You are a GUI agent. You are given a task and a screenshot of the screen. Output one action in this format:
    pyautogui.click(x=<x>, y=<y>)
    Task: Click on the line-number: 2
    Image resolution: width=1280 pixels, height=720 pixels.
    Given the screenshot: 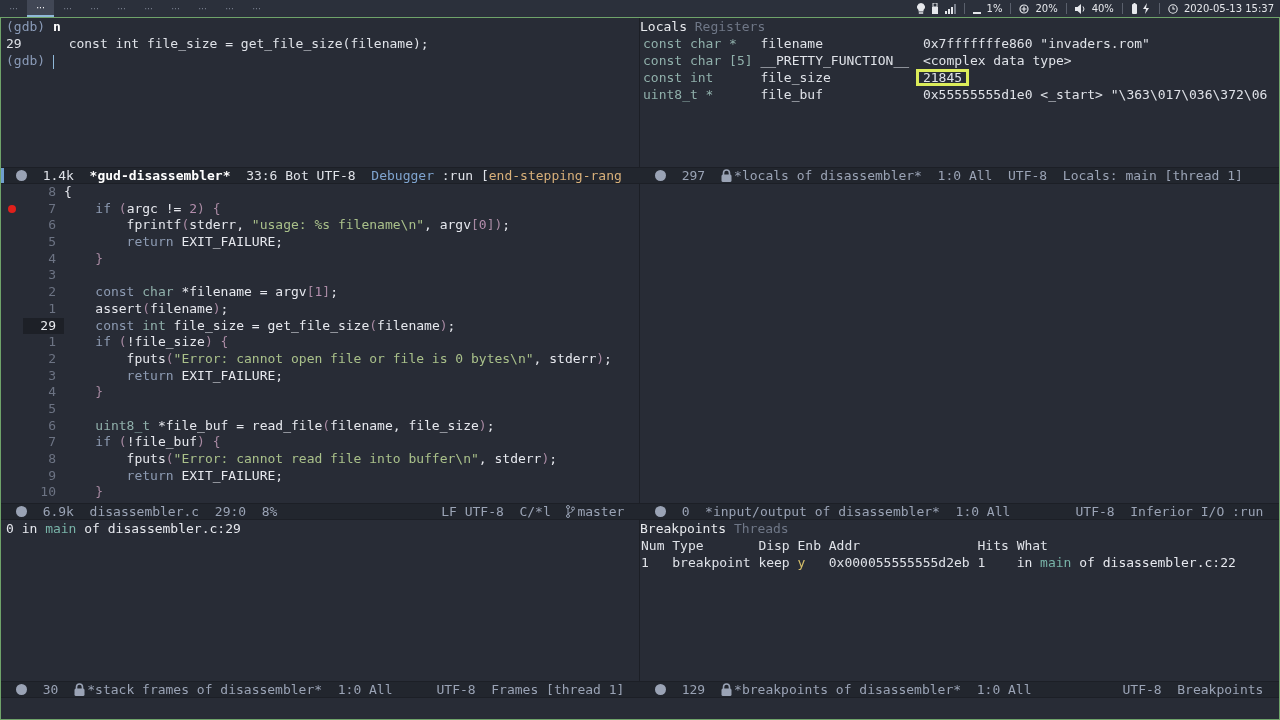 What is the action you would take?
    pyautogui.click(x=52, y=292)
    